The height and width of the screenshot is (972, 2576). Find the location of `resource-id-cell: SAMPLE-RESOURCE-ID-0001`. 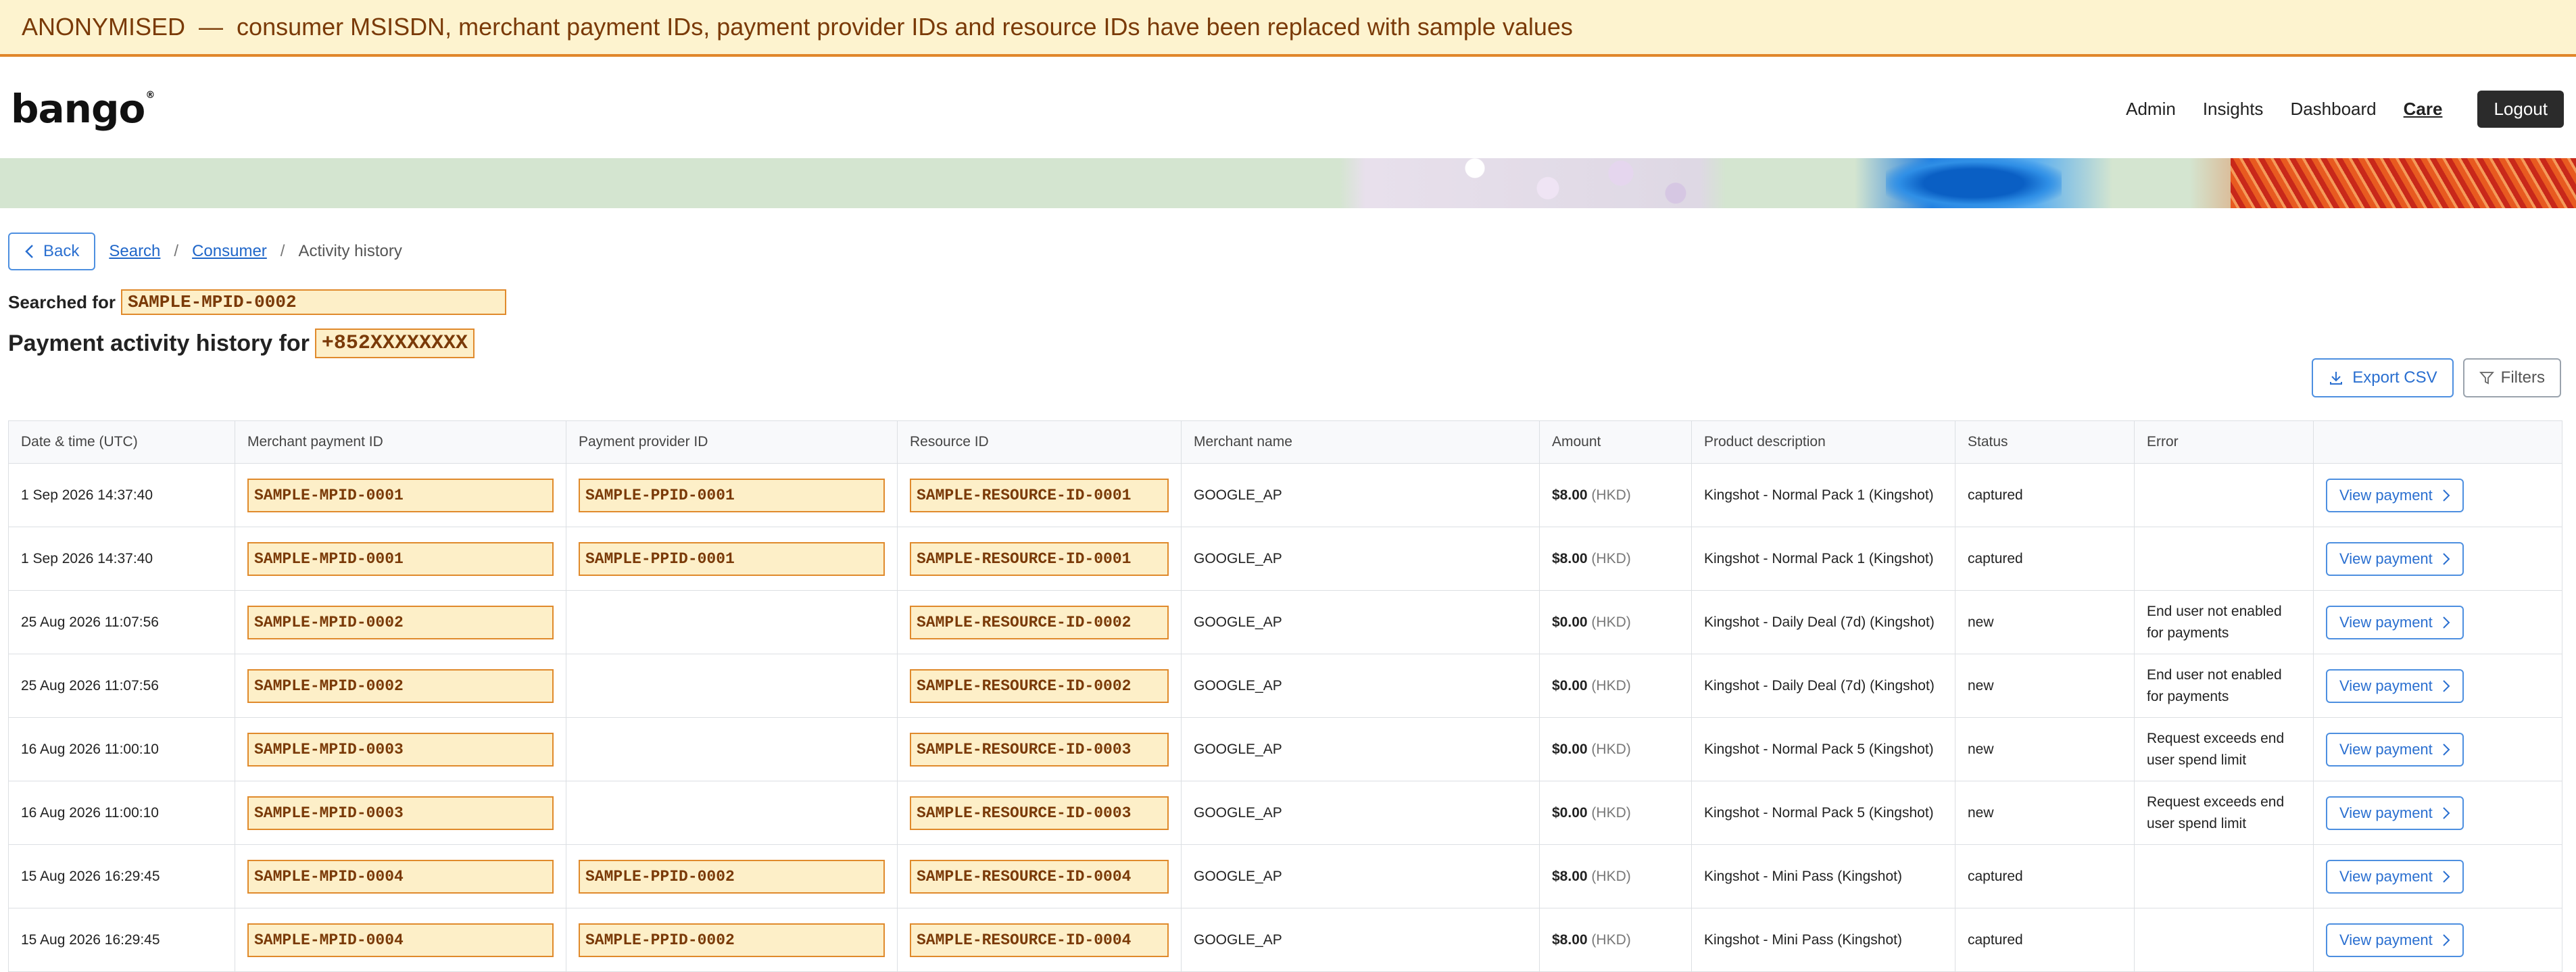

resource-id-cell: SAMPLE-RESOURCE-ID-0001 is located at coordinates (1039, 495).